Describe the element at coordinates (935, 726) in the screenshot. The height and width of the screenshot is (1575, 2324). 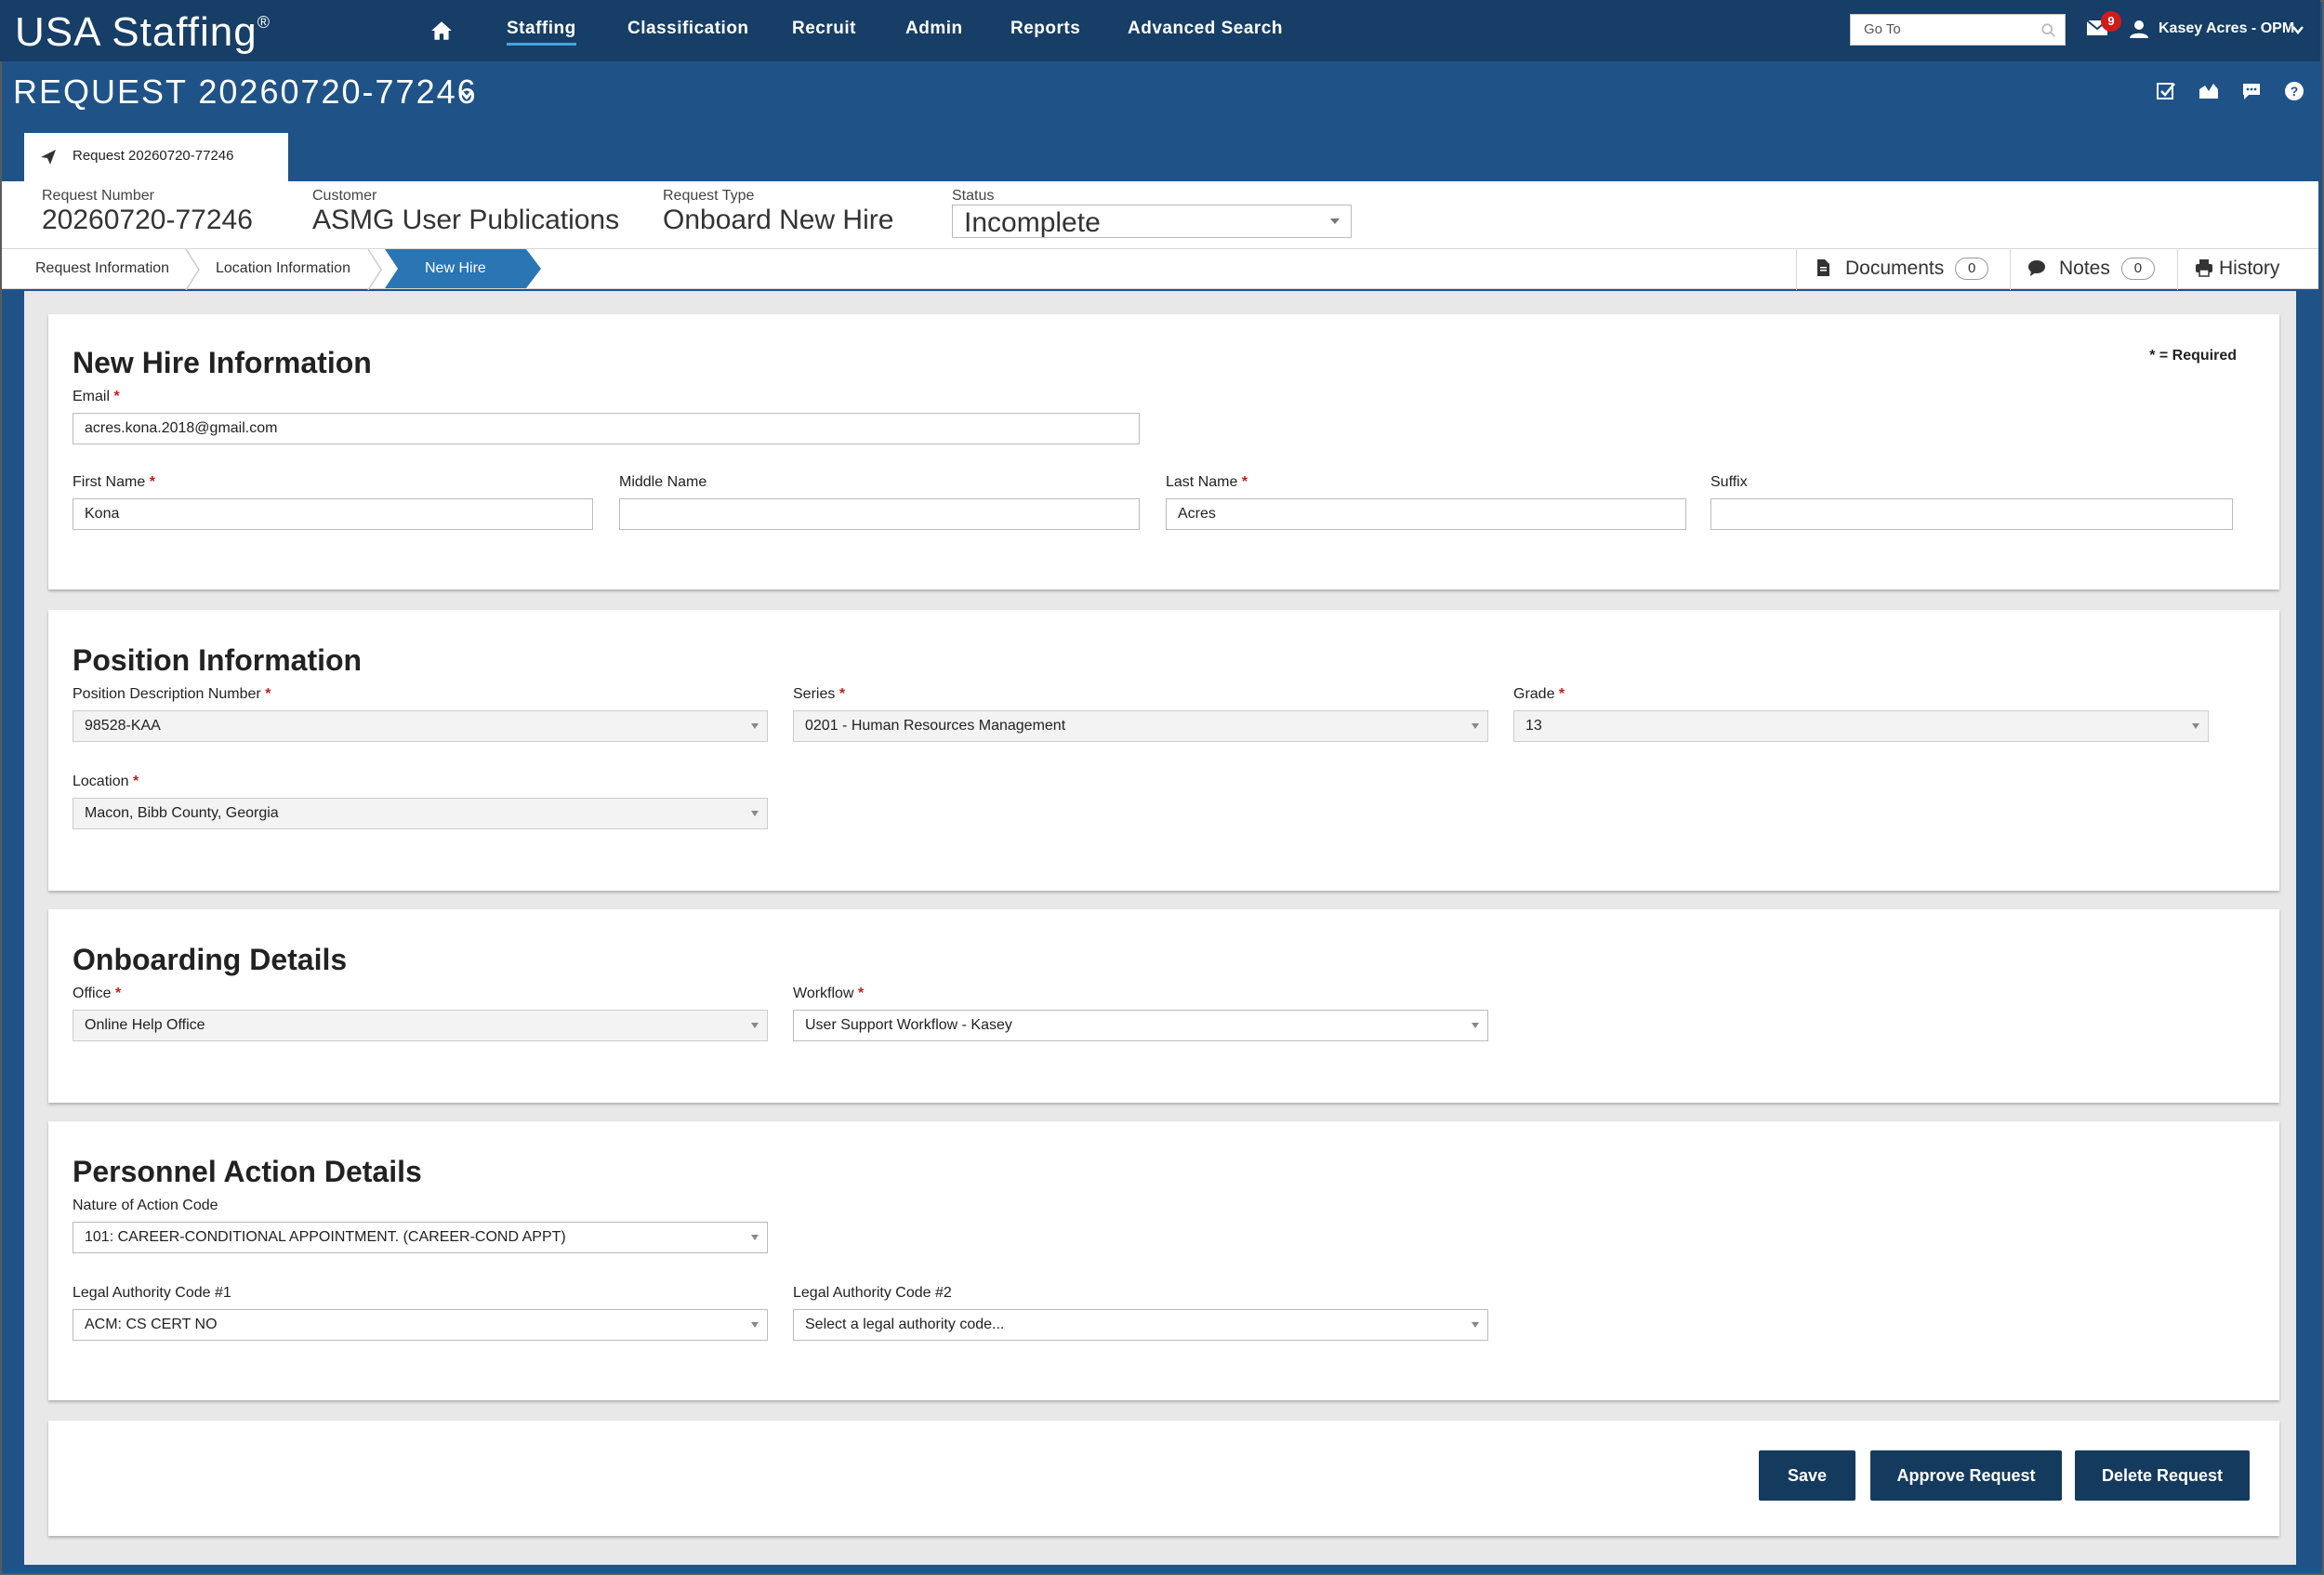
I see `series-value: 0201 - Human Resources Management` at that location.